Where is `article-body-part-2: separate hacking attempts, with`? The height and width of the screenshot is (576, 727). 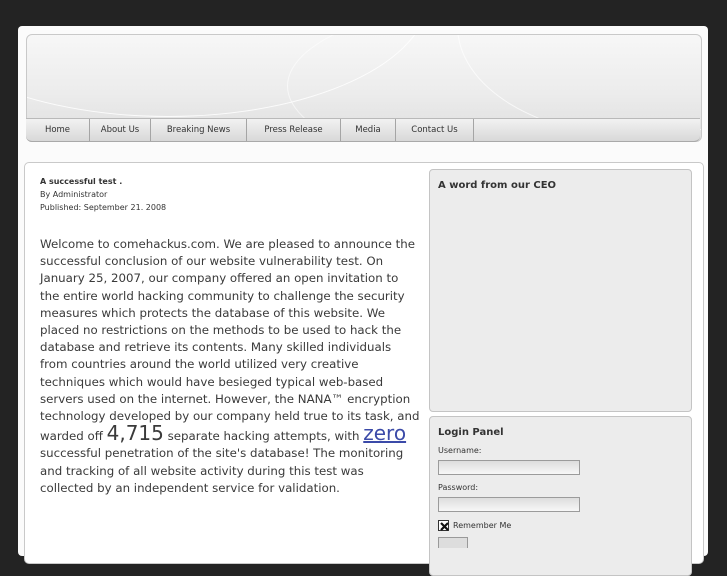 article-body-part-2: separate hacking attempts, with is located at coordinates (263, 436).